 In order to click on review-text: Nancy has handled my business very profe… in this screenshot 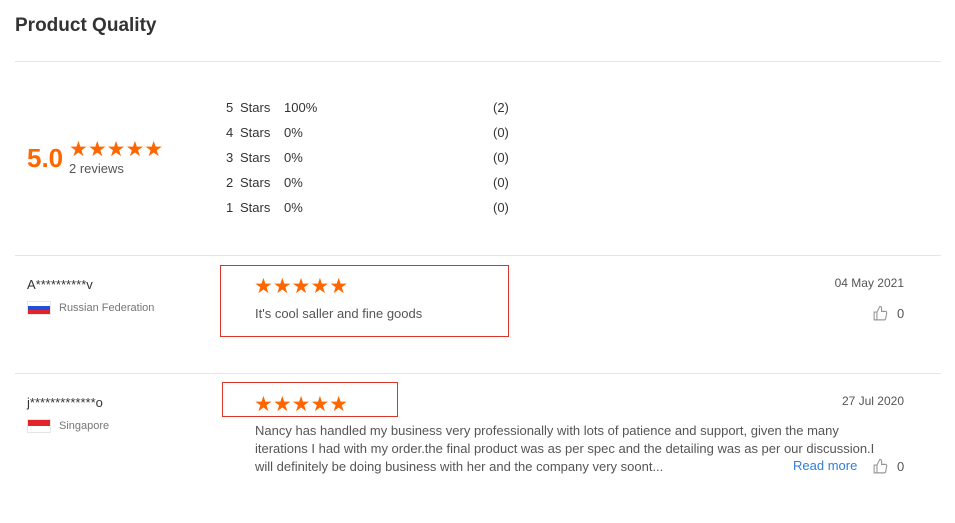, I will do `click(565, 448)`.